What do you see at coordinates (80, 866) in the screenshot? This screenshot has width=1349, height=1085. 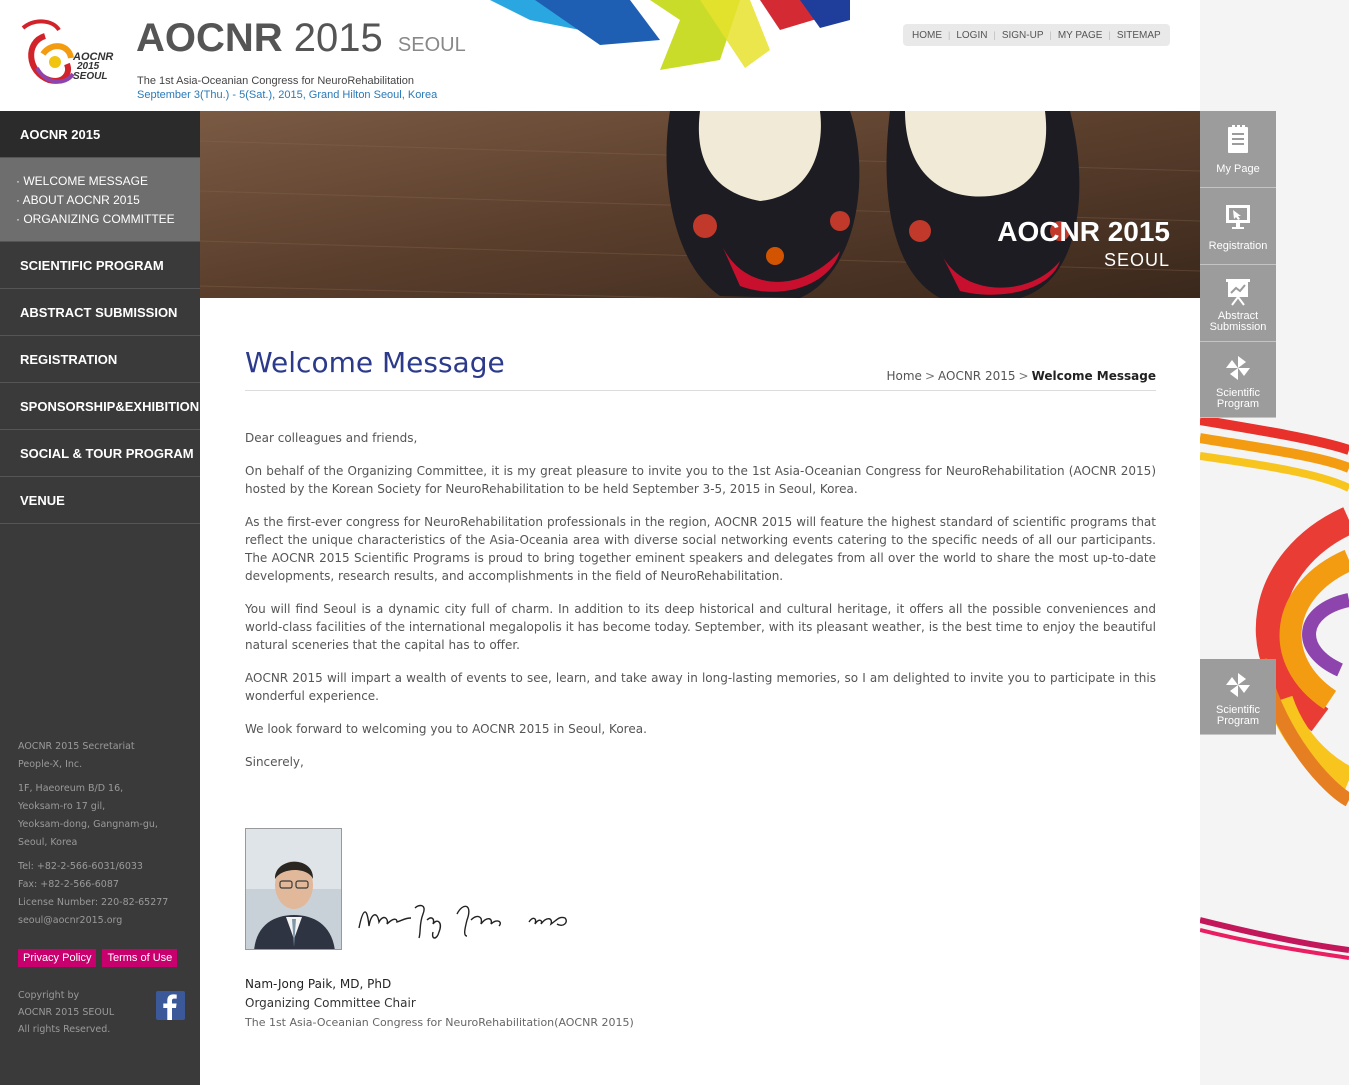 I see `contact-tel: Tel: +82-2-566-6031/6033` at bounding box center [80, 866].